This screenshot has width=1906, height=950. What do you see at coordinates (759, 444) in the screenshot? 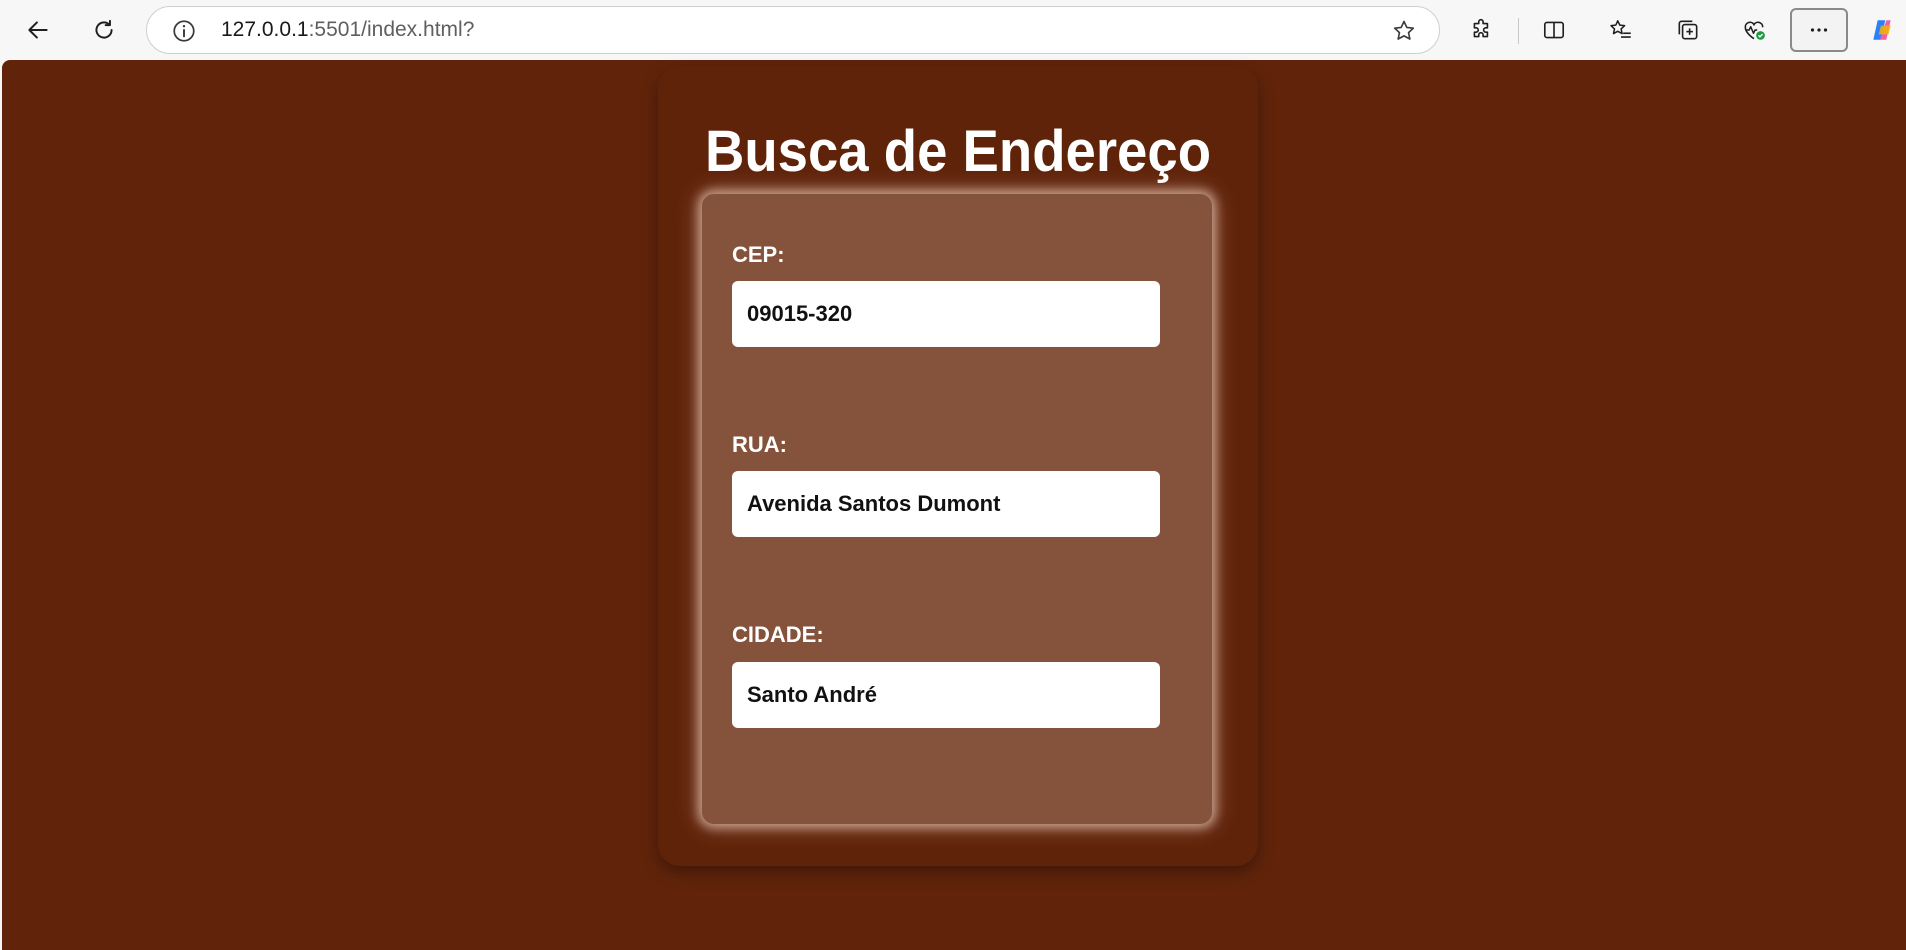
I see `rua-label: RUA:` at bounding box center [759, 444].